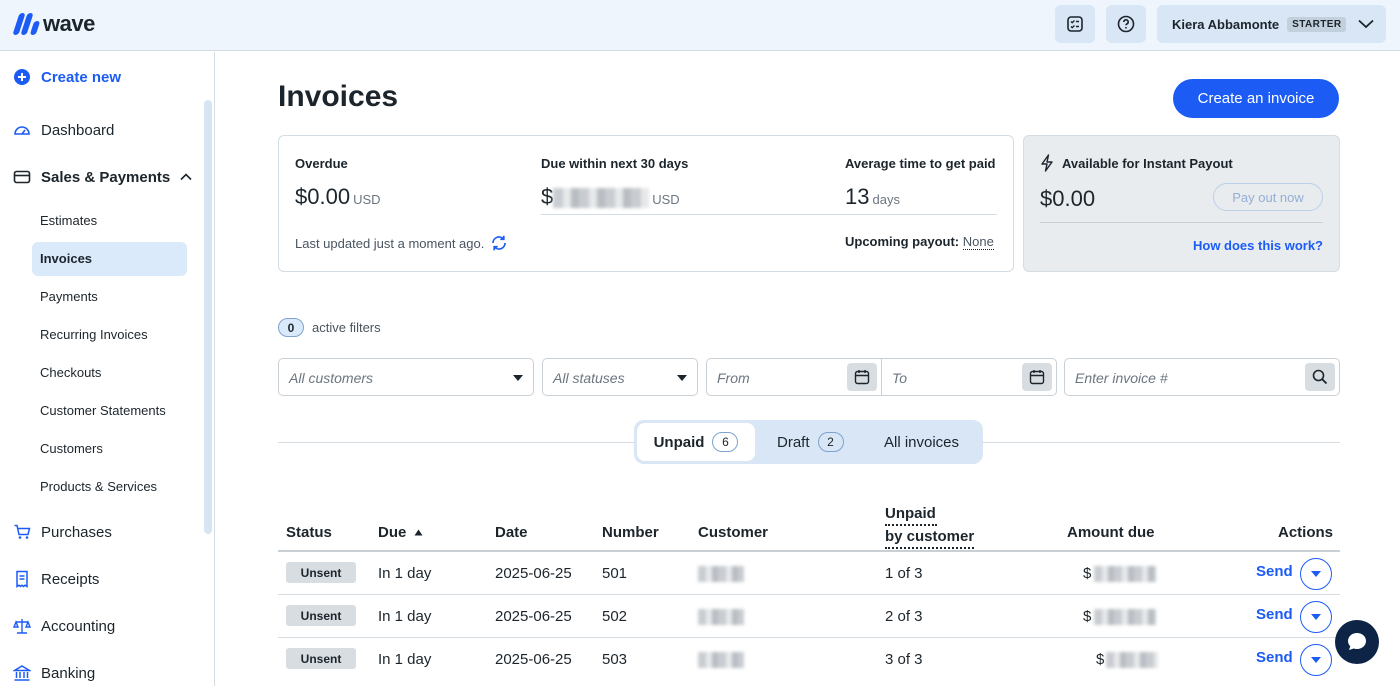 This screenshot has width=1400, height=686. Describe the element at coordinates (696, 442) in the screenshot. I see `tab-unpaid: Unpaid 6` at that location.